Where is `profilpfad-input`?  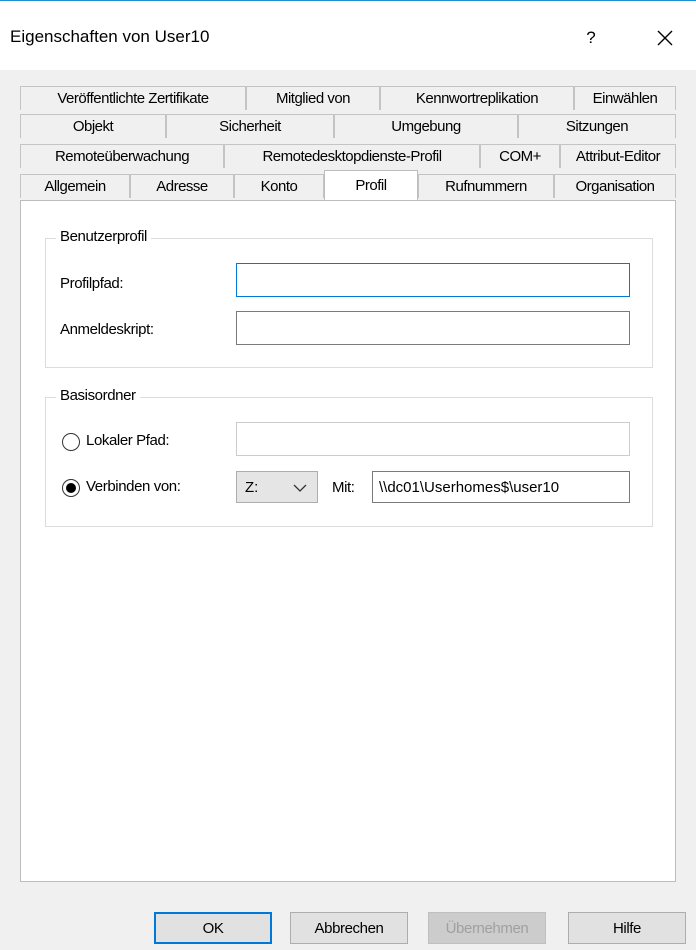 profilpfad-input is located at coordinates (433, 280).